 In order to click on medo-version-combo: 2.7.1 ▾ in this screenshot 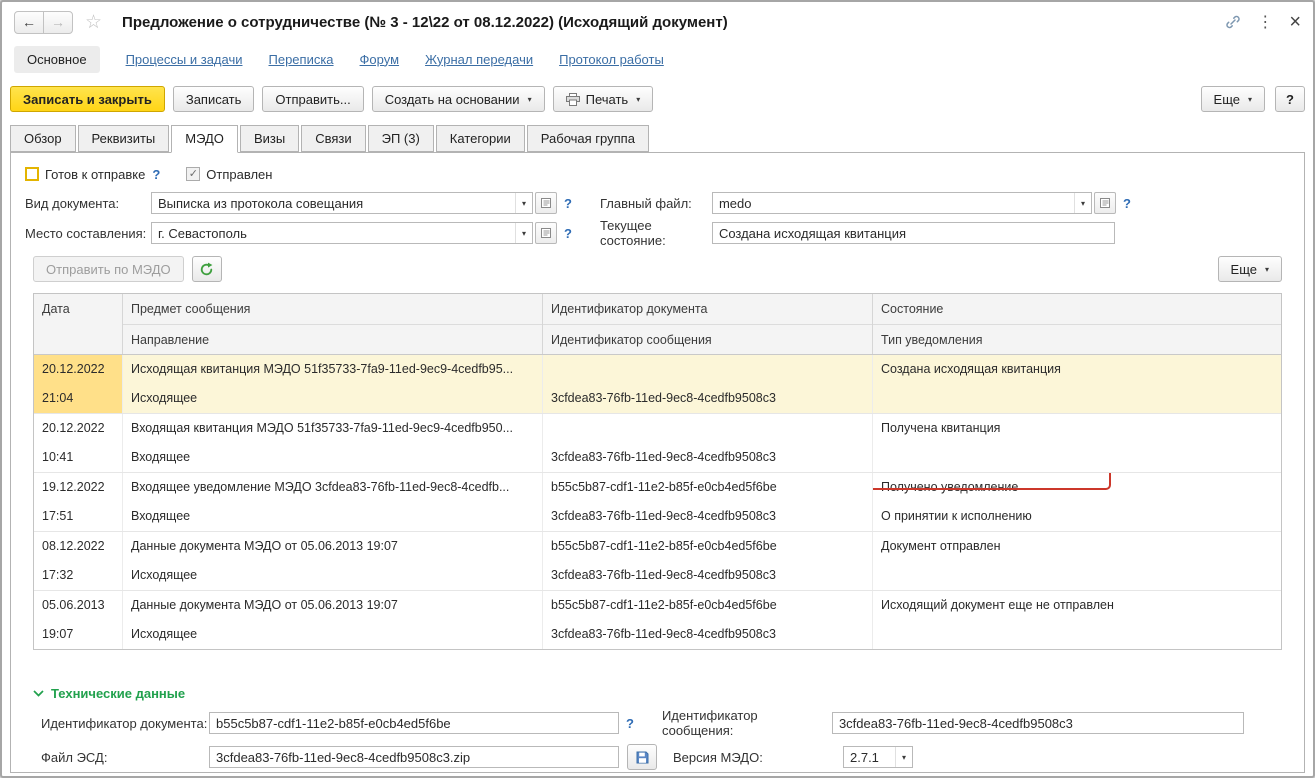, I will do `click(878, 757)`.